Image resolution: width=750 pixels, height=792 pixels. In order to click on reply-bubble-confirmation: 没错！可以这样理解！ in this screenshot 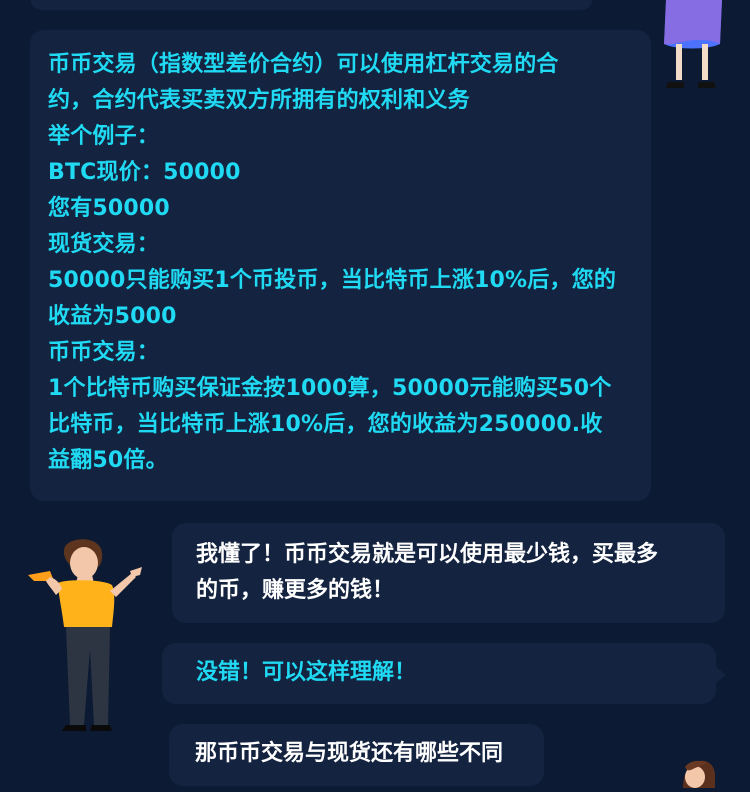, I will do `click(444, 673)`.